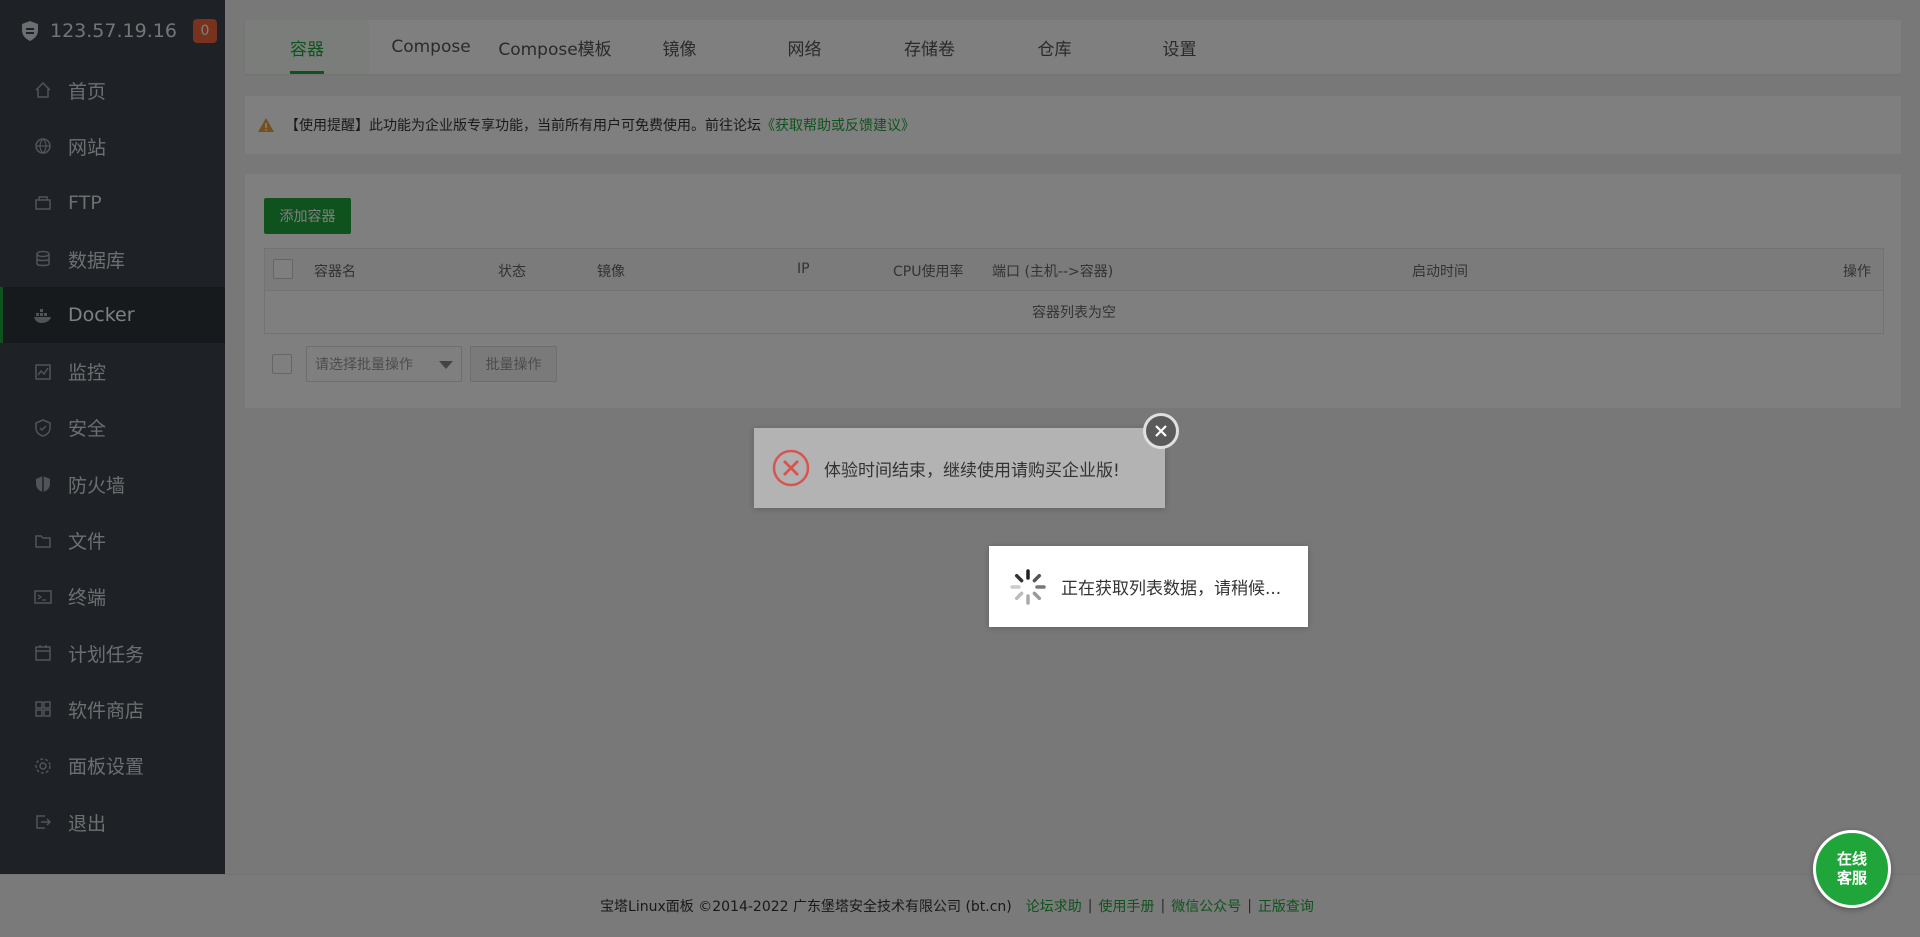 The height and width of the screenshot is (937, 1920). I want to click on spinner-icon, so click(1028, 586).